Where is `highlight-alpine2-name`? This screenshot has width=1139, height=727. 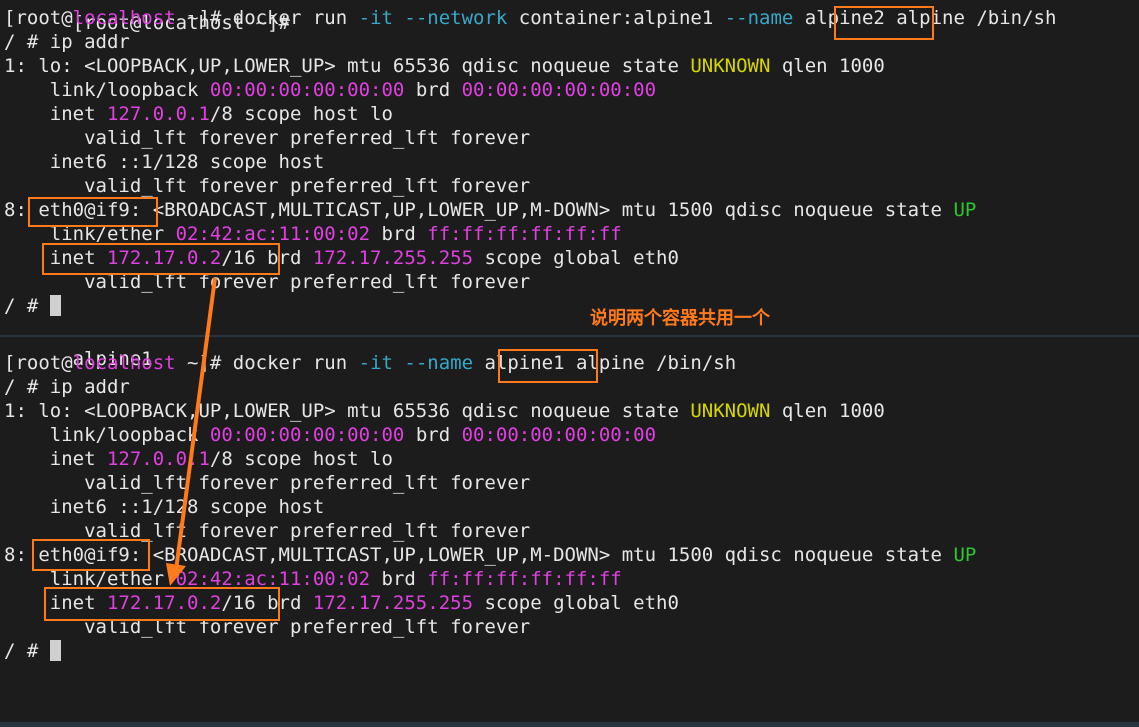
highlight-alpine2-name is located at coordinates (884, 23).